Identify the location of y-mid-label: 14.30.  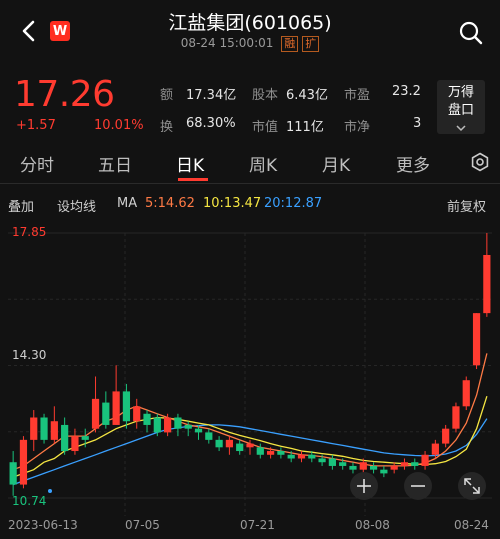
(29, 355).